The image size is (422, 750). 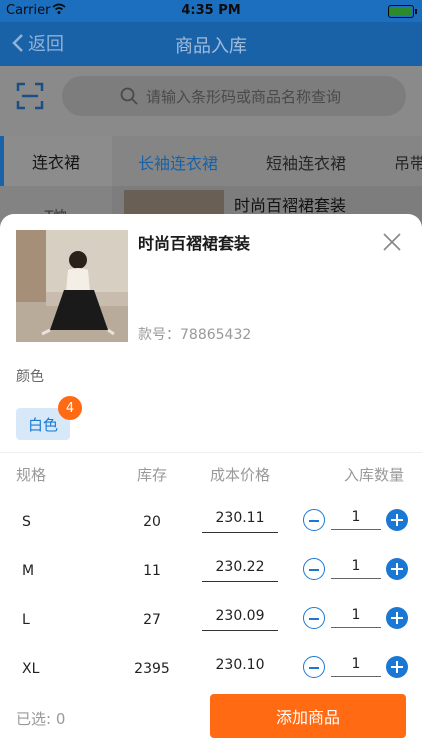 What do you see at coordinates (194, 243) in the screenshot?
I see `product-title: 时尚百褶裙套装` at bounding box center [194, 243].